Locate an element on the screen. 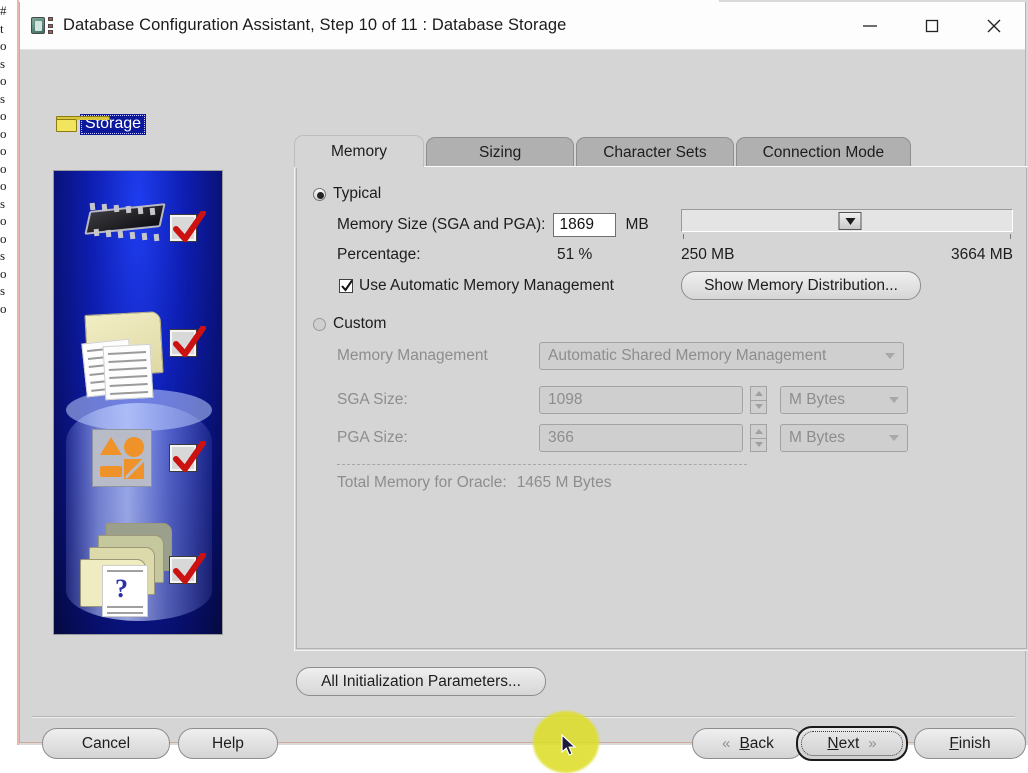 The image size is (1028, 773). percentage-label: Percentage: is located at coordinates (379, 255).